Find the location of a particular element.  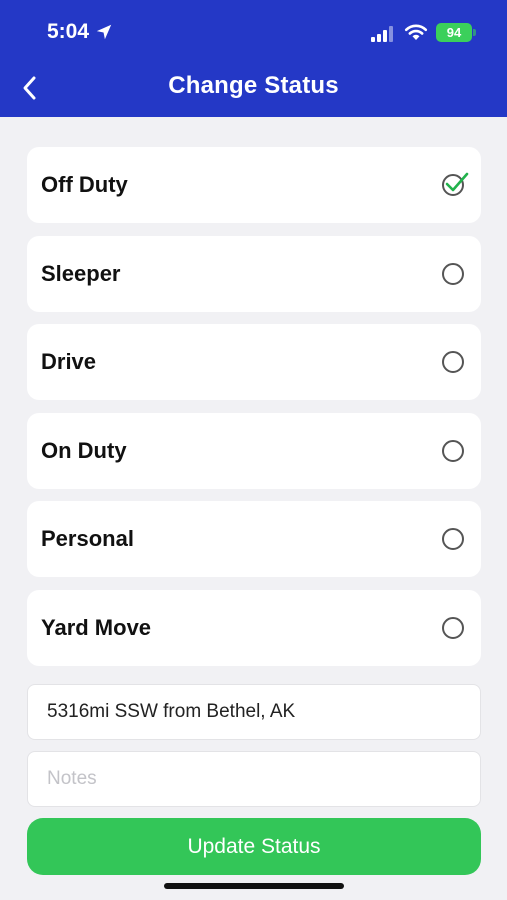

status-option-on-duty: On Duty is located at coordinates (254, 450).